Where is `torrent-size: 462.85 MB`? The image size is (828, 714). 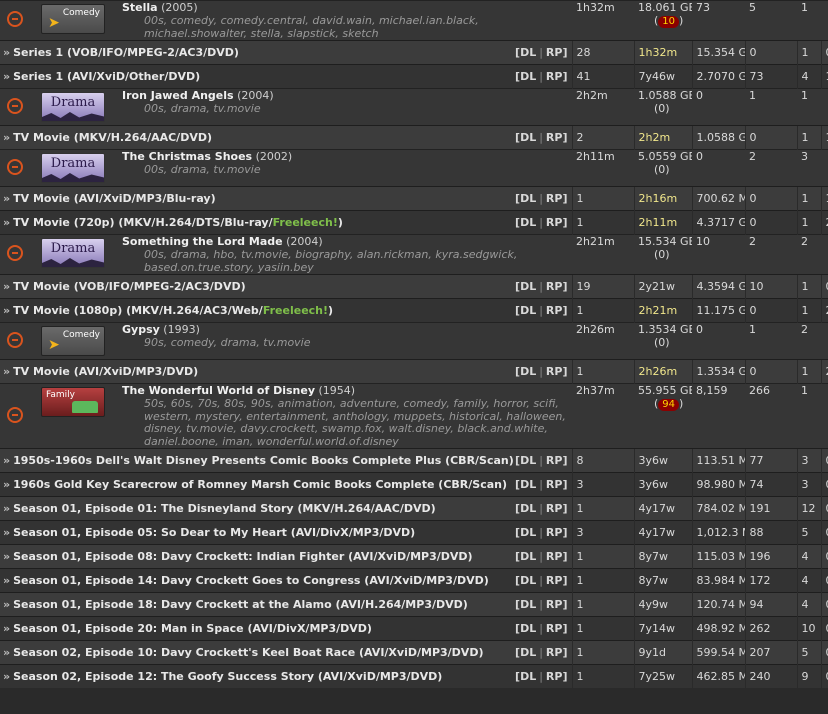
torrent-size: 462.85 MB is located at coordinates (721, 676).